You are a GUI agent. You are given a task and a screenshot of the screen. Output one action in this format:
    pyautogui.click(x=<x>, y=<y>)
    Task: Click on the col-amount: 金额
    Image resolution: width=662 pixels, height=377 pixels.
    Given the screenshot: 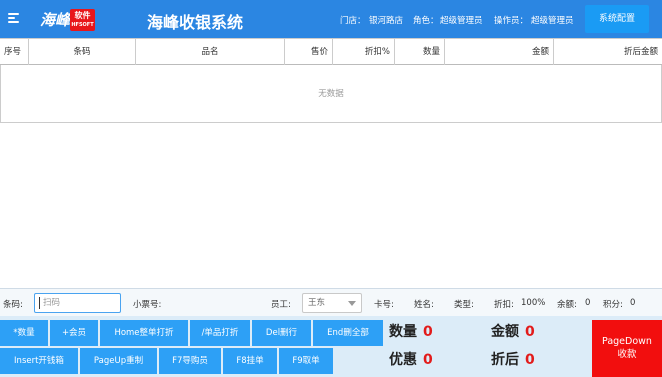 What is the action you would take?
    pyautogui.click(x=499, y=52)
    